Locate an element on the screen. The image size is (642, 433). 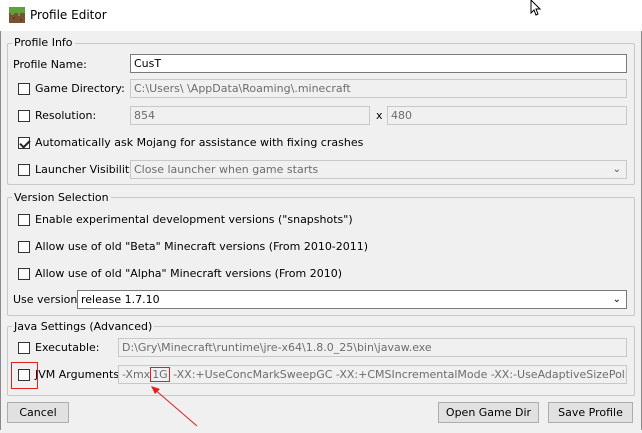
use-version-value: release 1.7.10 is located at coordinates (120, 299).